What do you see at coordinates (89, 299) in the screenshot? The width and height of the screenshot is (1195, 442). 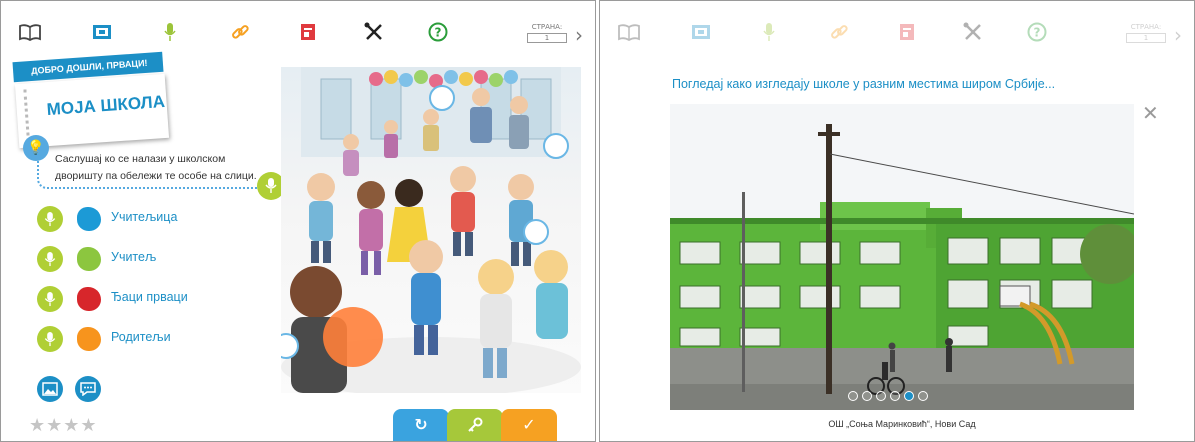 I see `color-swatch-red` at bounding box center [89, 299].